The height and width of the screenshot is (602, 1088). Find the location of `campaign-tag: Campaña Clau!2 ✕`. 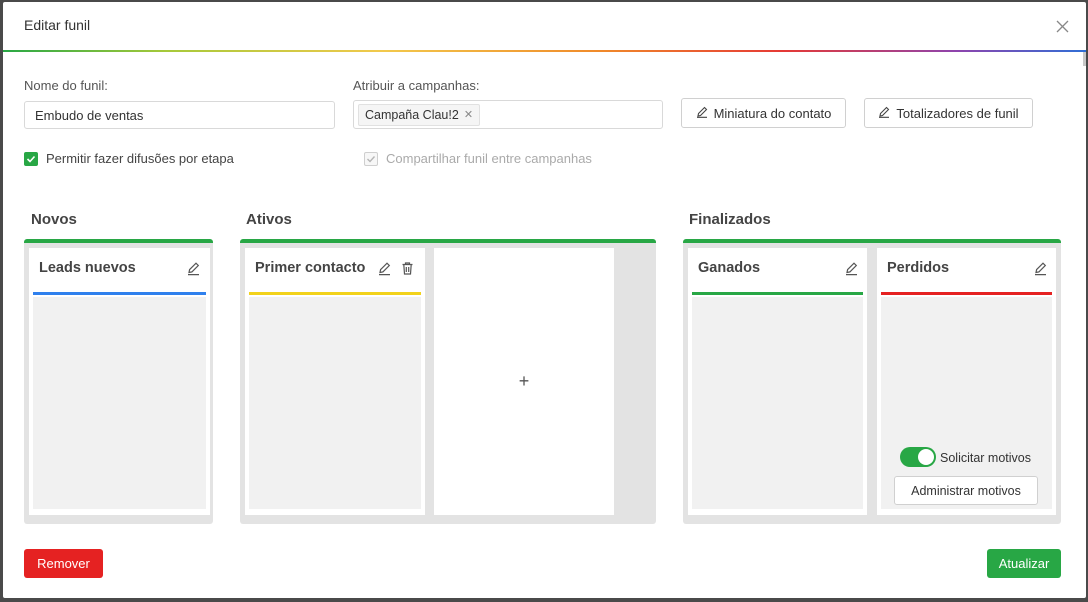

campaign-tag: Campaña Clau!2 ✕ is located at coordinates (419, 114).